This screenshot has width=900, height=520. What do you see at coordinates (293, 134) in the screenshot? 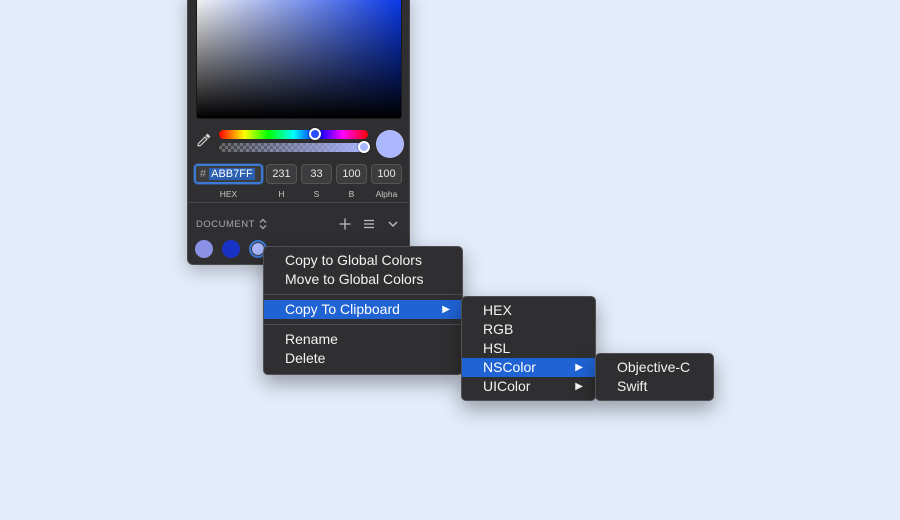
I see `hue-slider` at bounding box center [293, 134].